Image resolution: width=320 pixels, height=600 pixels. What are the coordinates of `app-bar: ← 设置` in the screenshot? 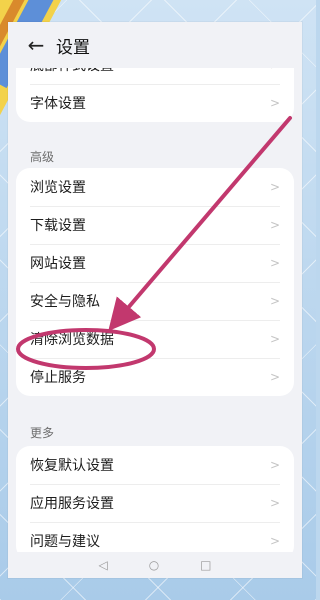 It's located at (155, 45).